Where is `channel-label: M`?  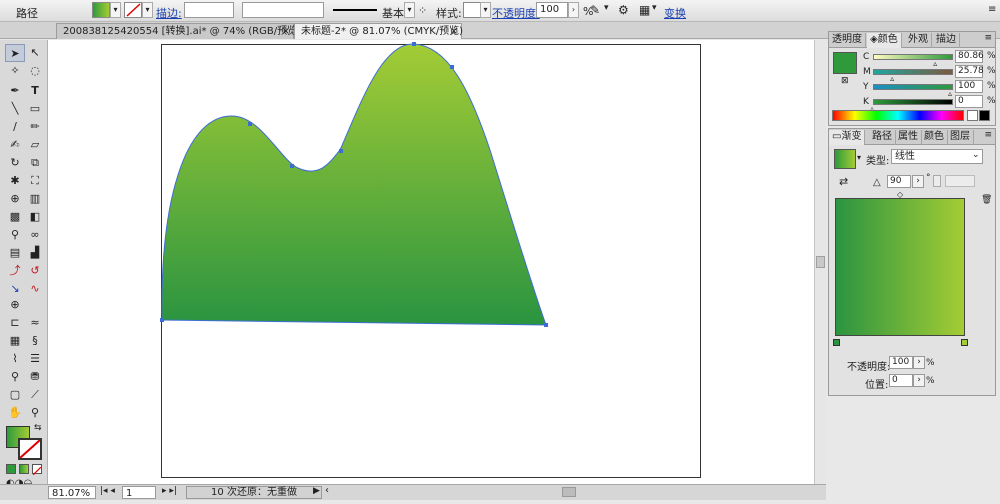 channel-label: M is located at coordinates (867, 72).